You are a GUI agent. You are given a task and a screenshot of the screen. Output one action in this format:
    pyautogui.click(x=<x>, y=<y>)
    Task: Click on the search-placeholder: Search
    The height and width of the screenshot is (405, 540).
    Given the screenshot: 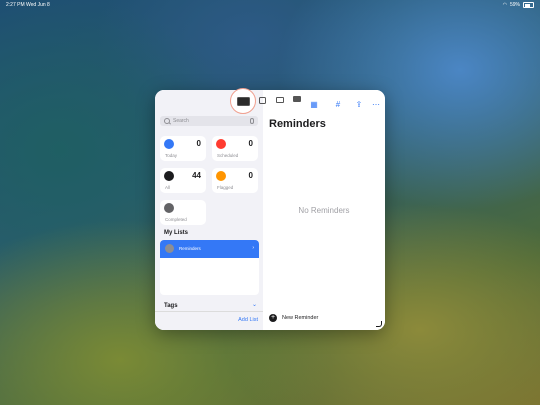 What is the action you would take?
    pyautogui.click(x=181, y=121)
    